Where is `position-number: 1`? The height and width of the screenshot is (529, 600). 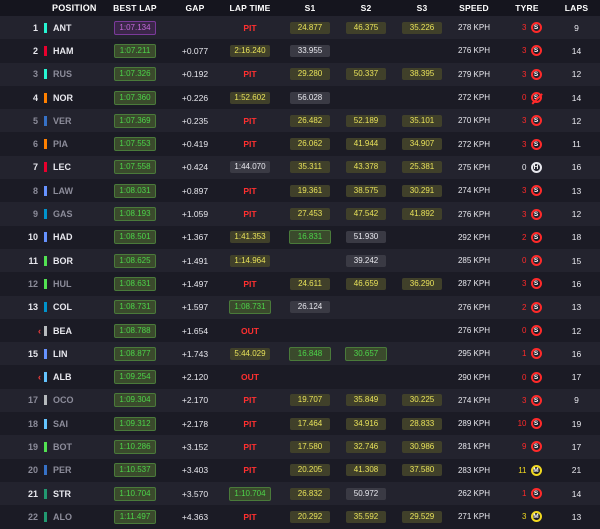
position-number: 1 is located at coordinates (35, 27).